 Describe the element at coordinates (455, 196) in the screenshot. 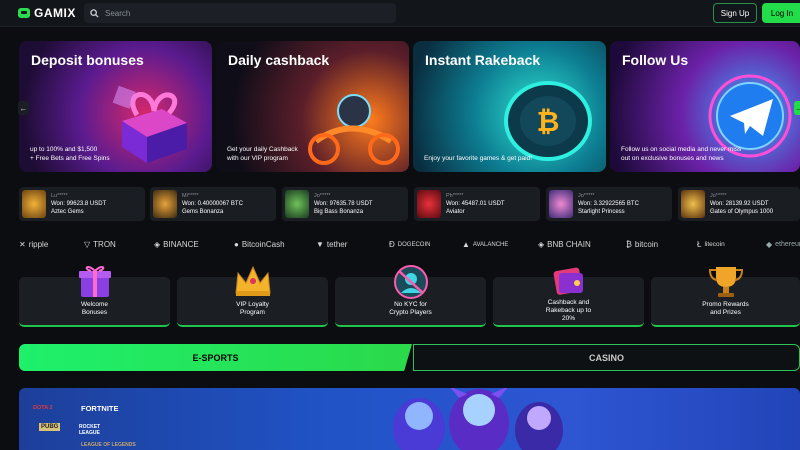

I see `win-username: Ph*****` at that location.